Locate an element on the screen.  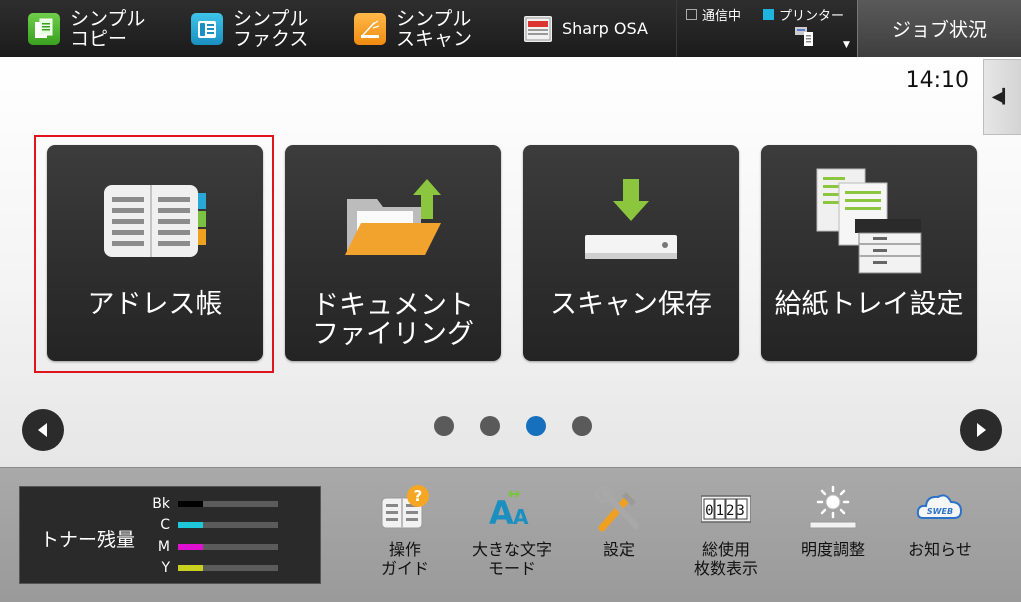
simple-scan-button: シンプル スキャン is located at coordinates (413, 28).